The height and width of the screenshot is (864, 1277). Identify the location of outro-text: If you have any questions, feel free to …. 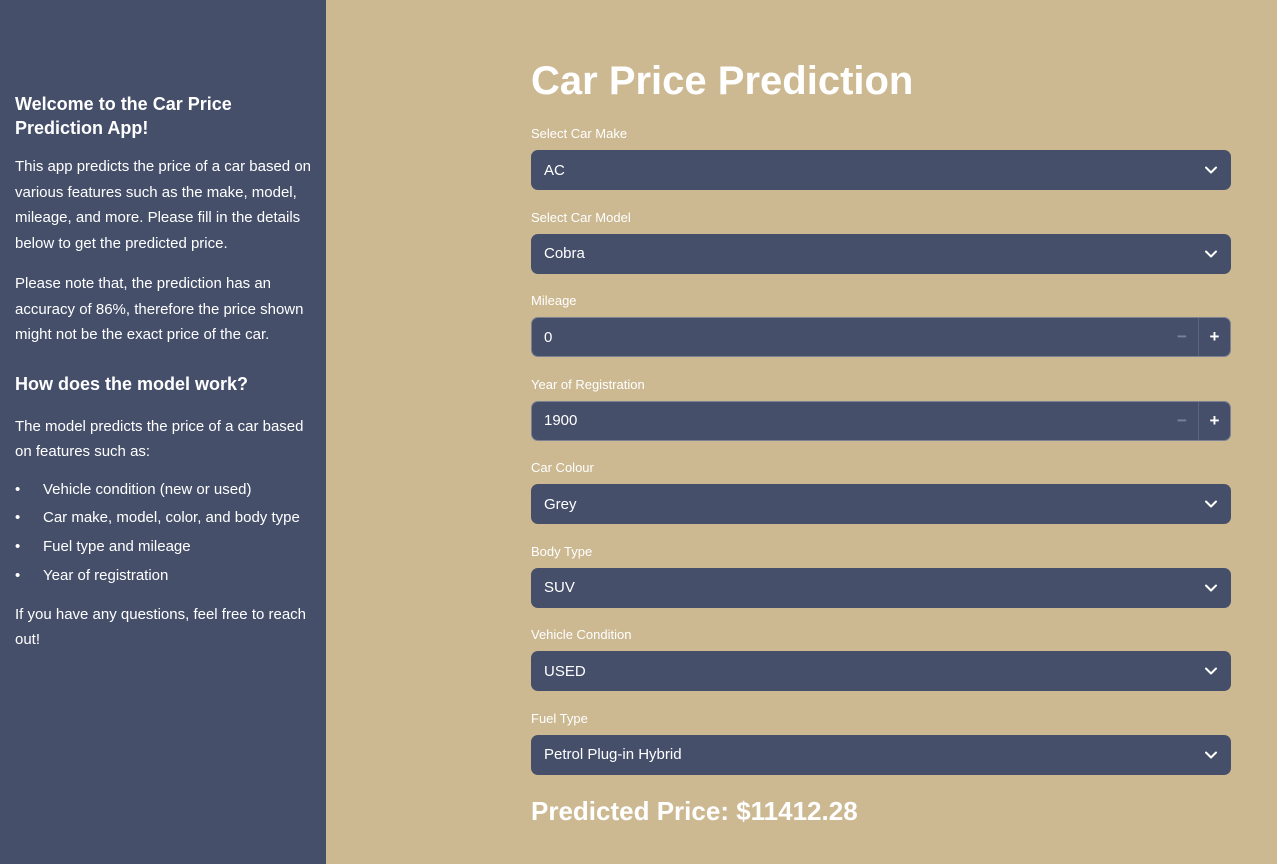
(161, 627).